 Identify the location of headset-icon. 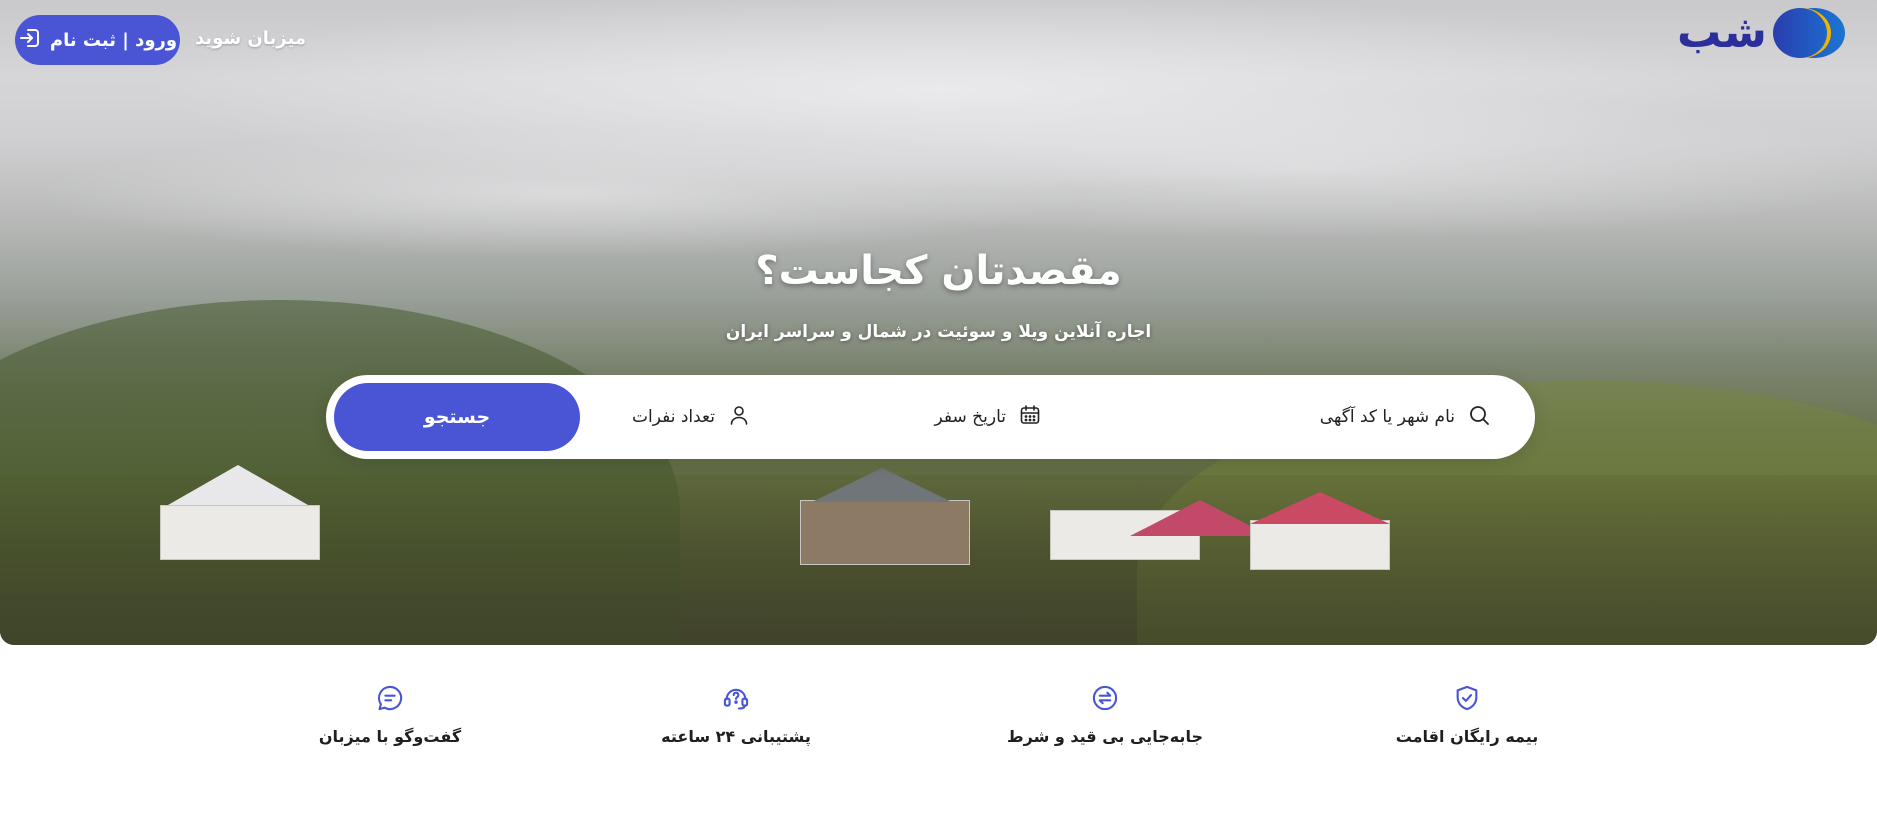
(736, 698).